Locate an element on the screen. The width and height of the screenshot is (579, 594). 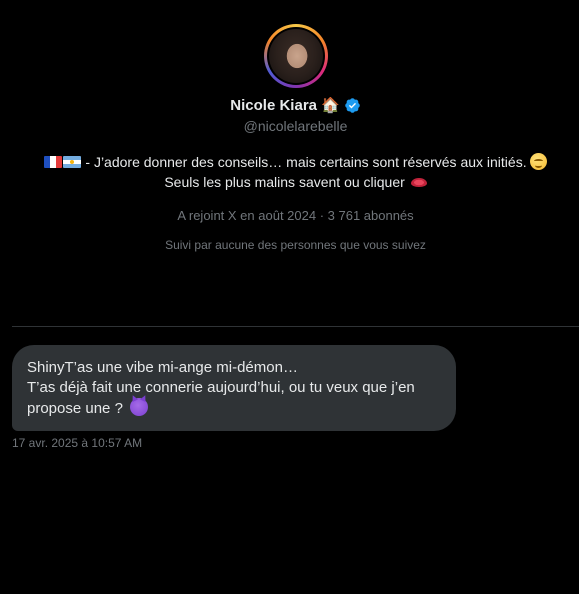
joined-followers-info: A rejoint X en août 2024 · 3 761 abonnés is located at coordinates (295, 215).